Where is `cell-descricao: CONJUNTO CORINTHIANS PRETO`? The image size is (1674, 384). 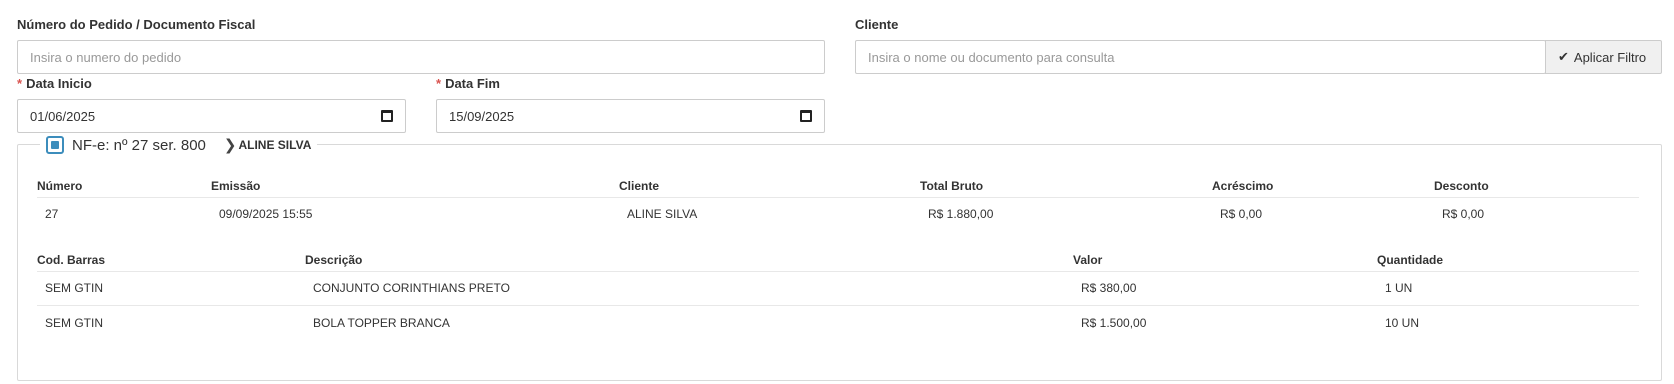
cell-descricao: CONJUNTO CORINTHIANS PRETO is located at coordinates (411, 288).